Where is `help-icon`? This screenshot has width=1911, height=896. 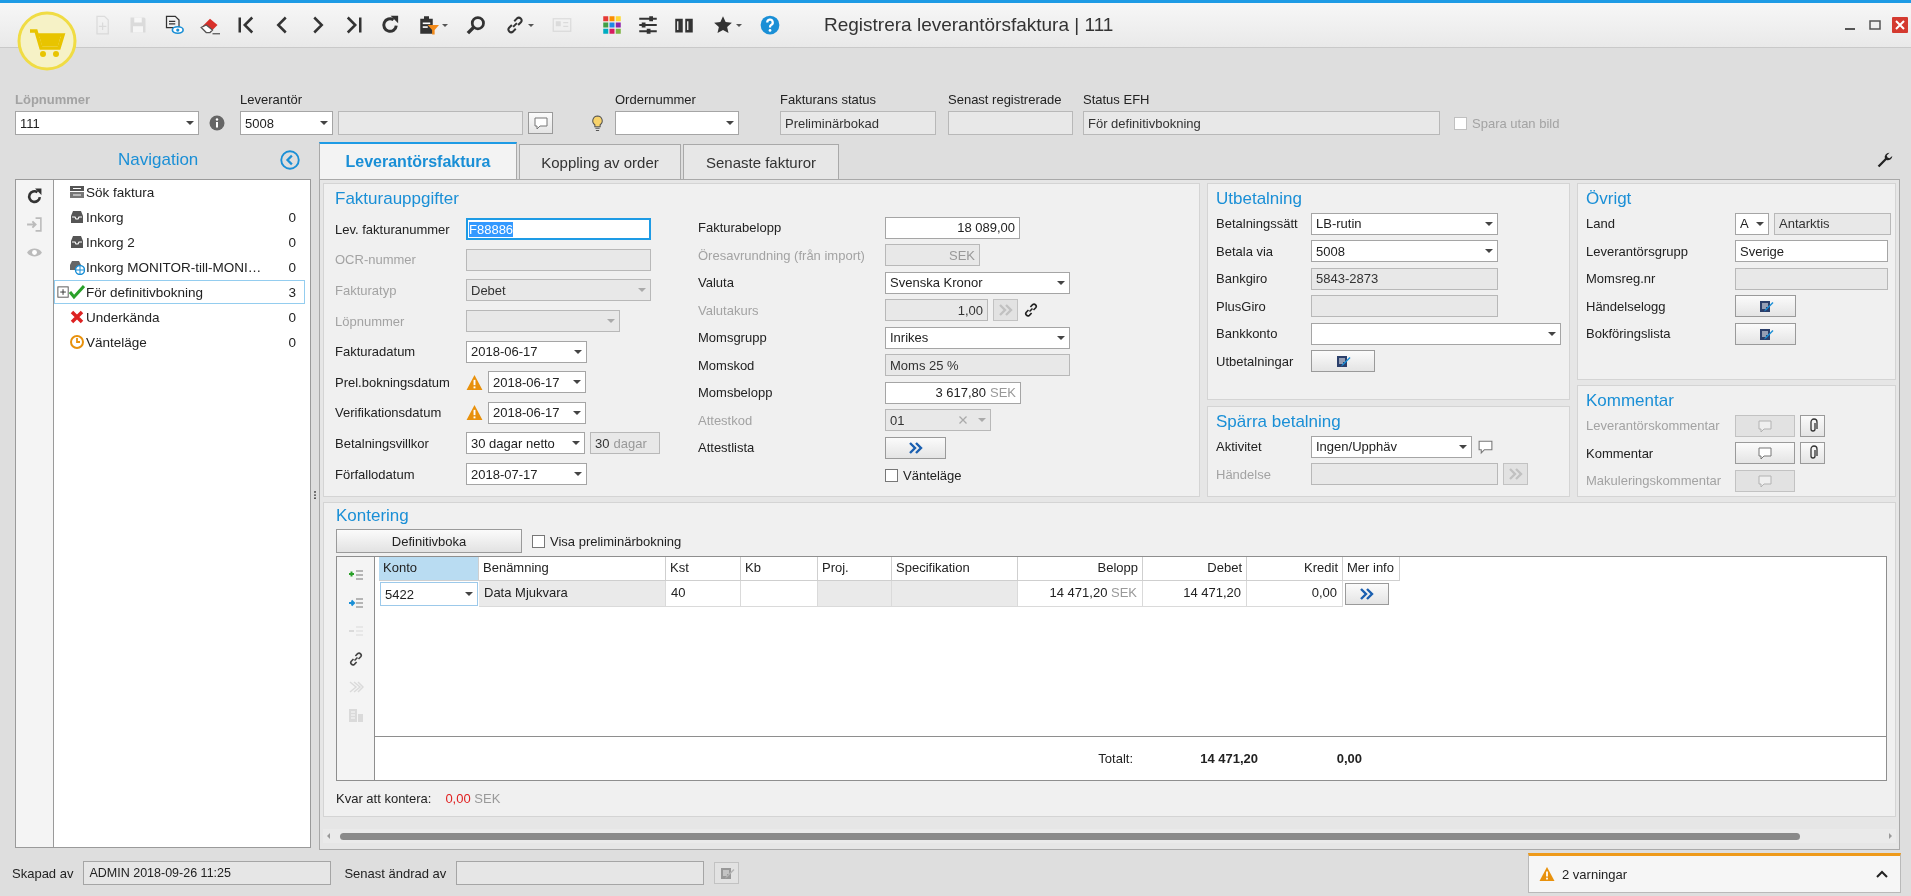
help-icon is located at coordinates (770, 25).